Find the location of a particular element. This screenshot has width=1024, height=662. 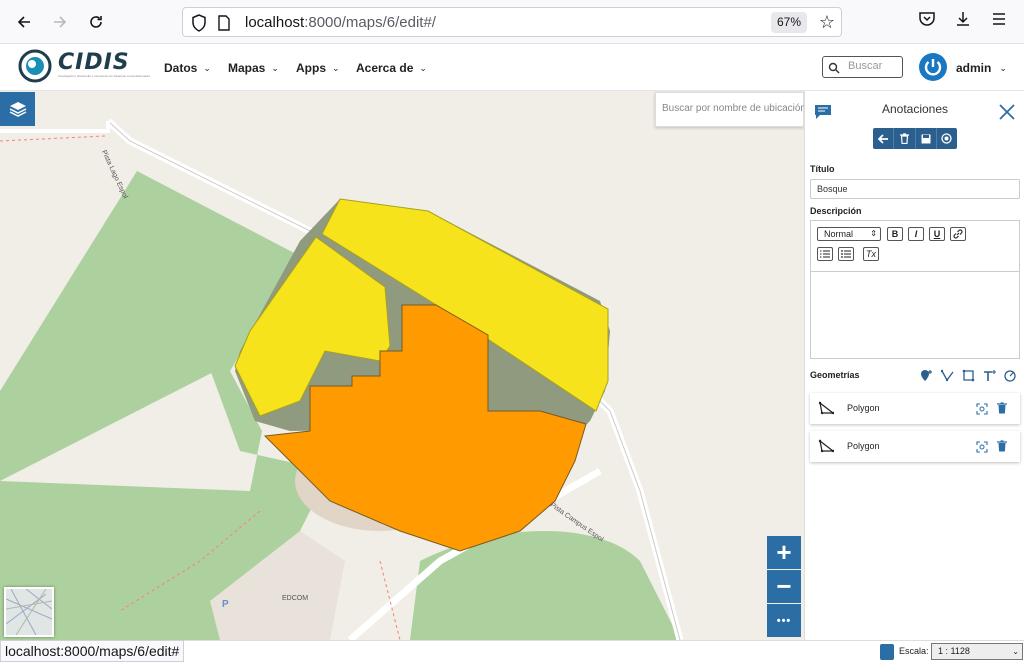

scale-icon is located at coordinates (887, 652).